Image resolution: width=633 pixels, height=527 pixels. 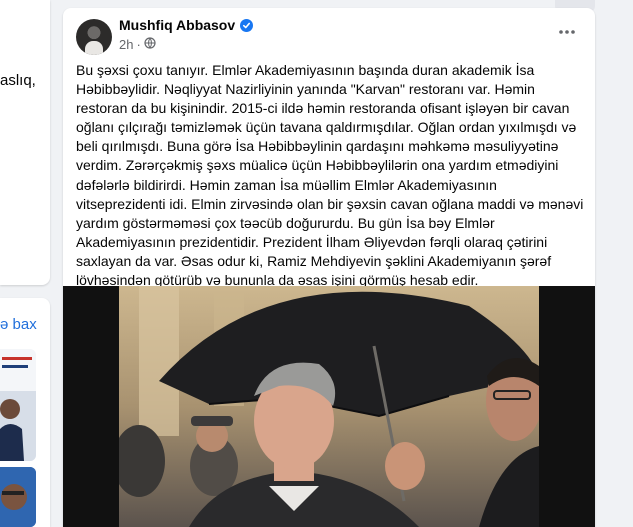 I want to click on more-options-icon, so click(x=567, y=32).